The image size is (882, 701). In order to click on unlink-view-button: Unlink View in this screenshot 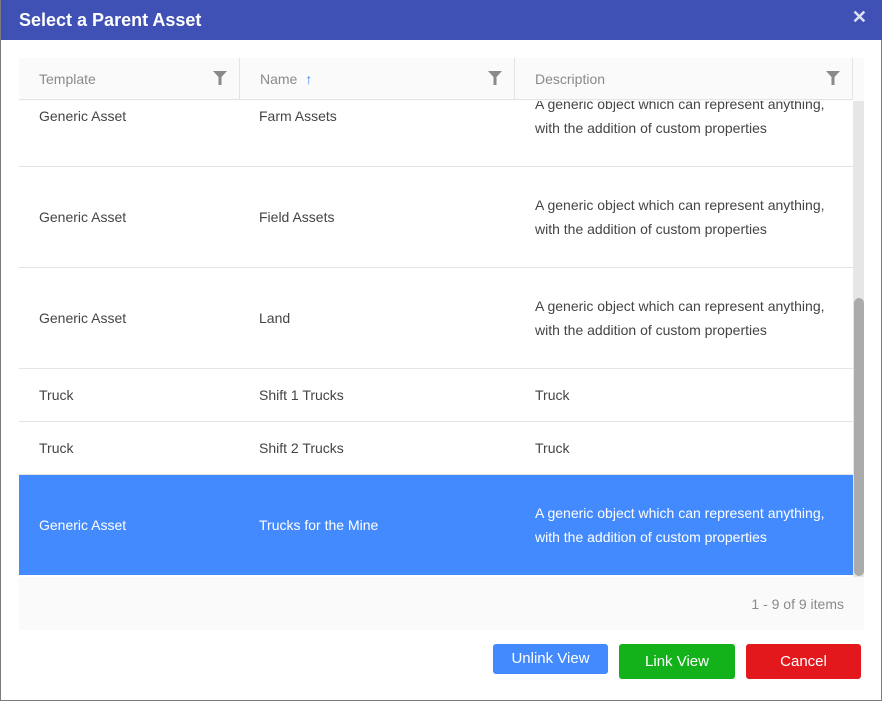, I will do `click(550, 659)`.